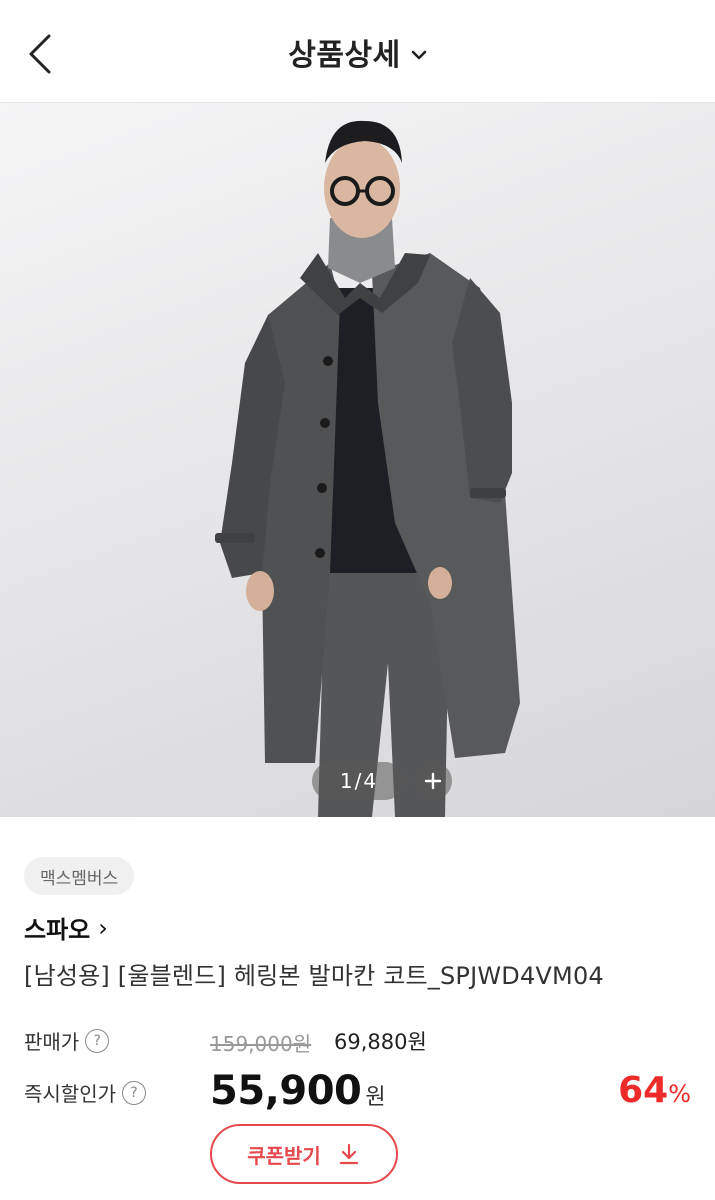 The image size is (715, 1200). I want to click on plus-icon, so click(433, 781).